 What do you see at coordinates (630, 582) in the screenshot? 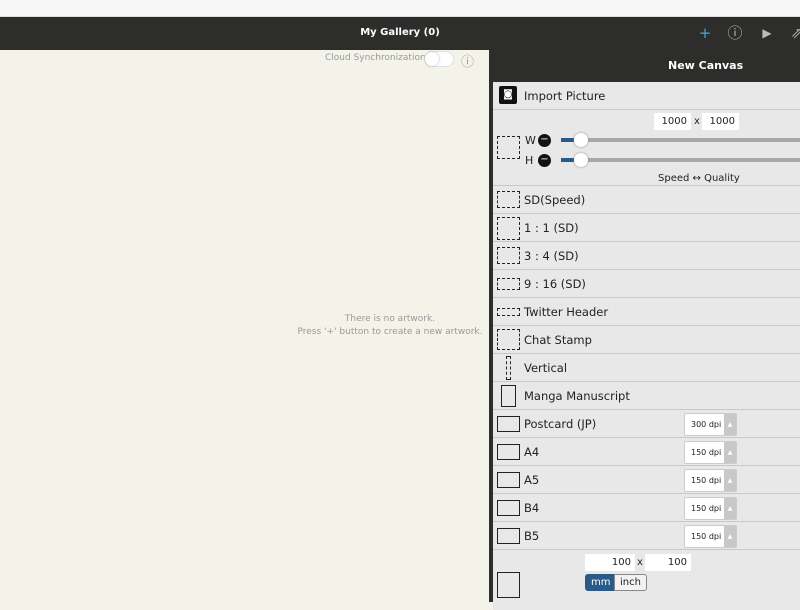
I see `unit-inch-button: inch` at bounding box center [630, 582].